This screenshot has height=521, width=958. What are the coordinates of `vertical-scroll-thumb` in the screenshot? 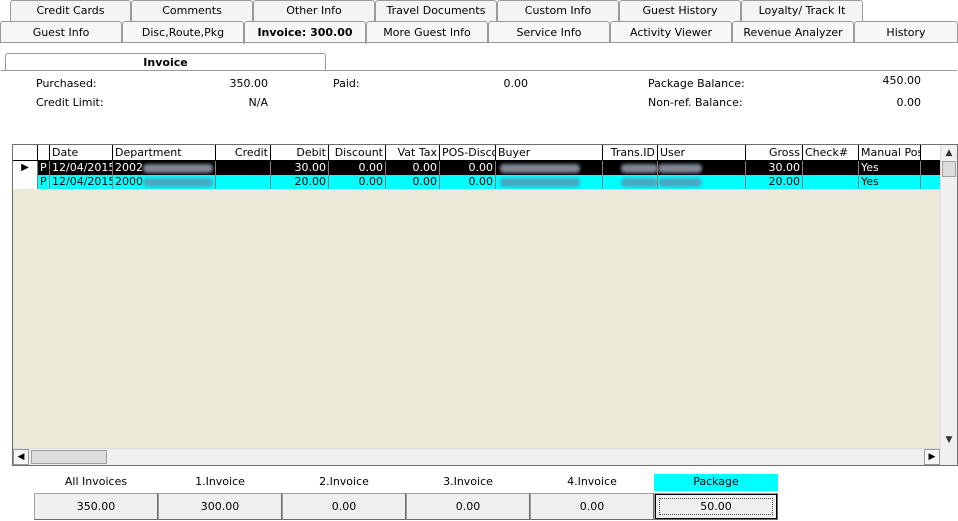 It's located at (949, 169).